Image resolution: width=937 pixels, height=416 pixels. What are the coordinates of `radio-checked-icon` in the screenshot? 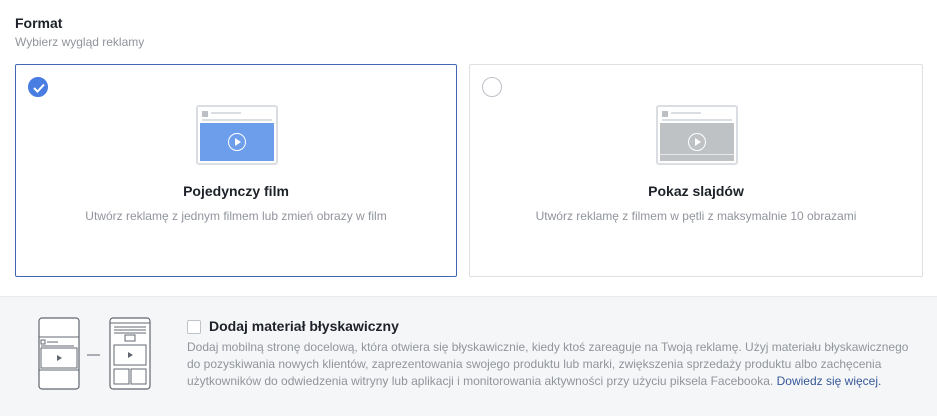 It's located at (38, 87).